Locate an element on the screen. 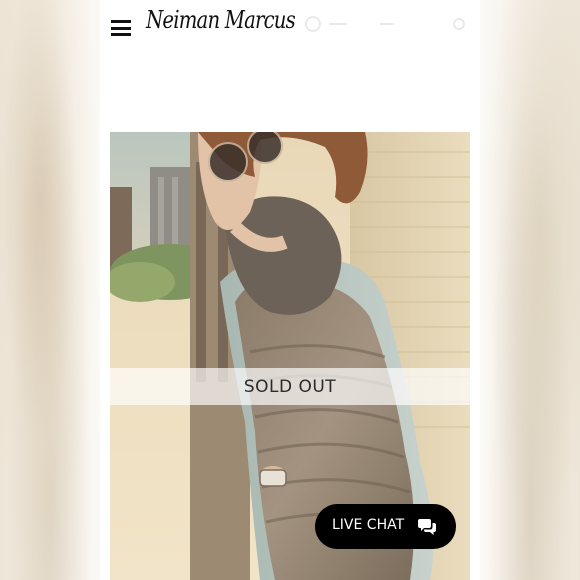 The height and width of the screenshot is (580, 580). live-chat-label: LIVE CHAT is located at coordinates (368, 525).